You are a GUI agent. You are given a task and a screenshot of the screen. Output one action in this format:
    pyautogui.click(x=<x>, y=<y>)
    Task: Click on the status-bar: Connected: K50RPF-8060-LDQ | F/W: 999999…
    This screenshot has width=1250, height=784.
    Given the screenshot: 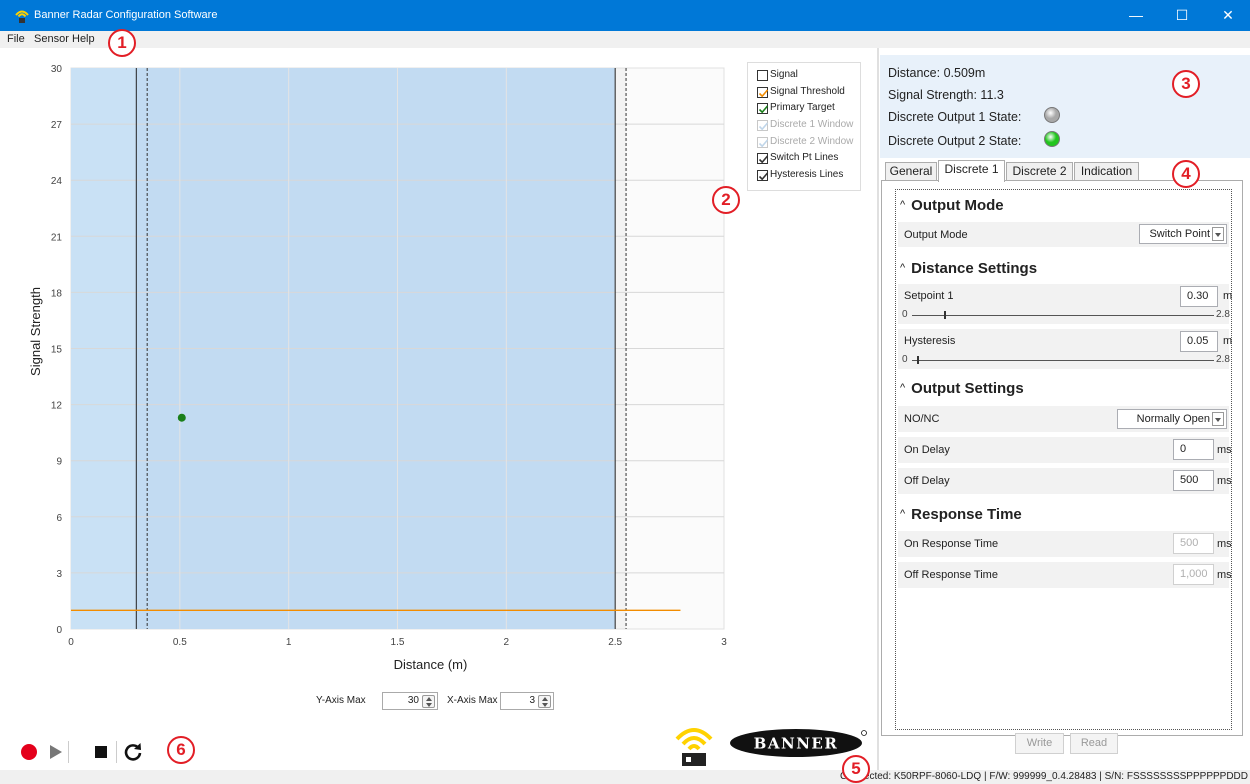 What is the action you would take?
    pyautogui.click(x=625, y=777)
    